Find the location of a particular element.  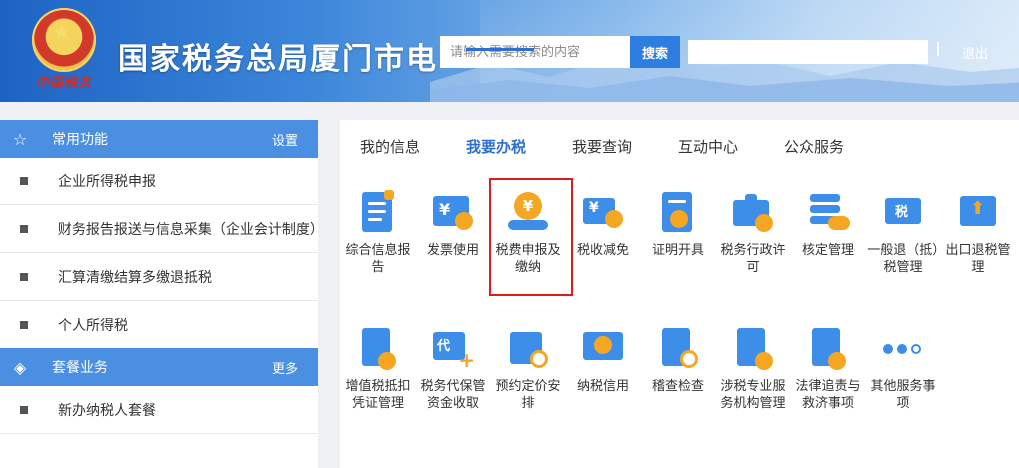

service-label: 税收减免 is located at coordinates (602, 250).